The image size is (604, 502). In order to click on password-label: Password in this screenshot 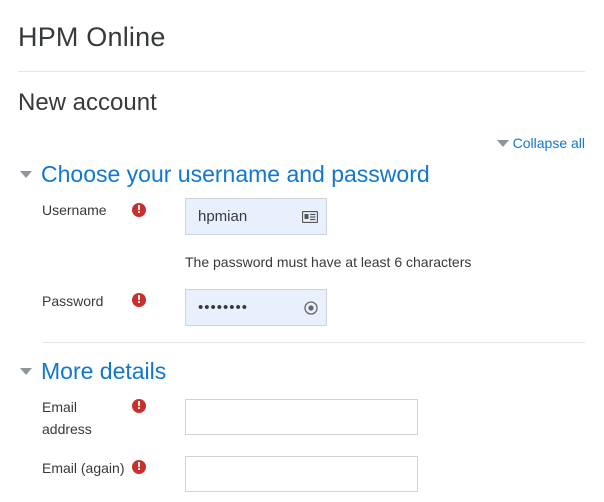, I will do `click(73, 301)`.